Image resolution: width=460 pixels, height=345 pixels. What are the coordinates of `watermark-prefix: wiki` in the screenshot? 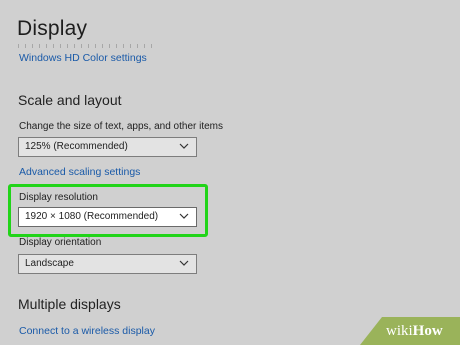 It's located at (399, 331).